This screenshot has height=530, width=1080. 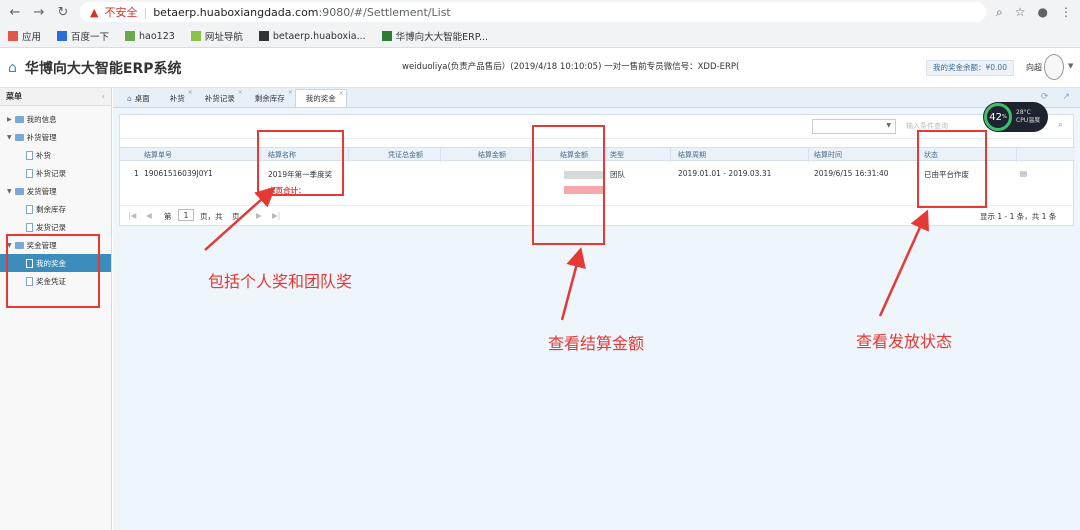 I want to click on note-amount: 查看结算金额, so click(x=596, y=343).